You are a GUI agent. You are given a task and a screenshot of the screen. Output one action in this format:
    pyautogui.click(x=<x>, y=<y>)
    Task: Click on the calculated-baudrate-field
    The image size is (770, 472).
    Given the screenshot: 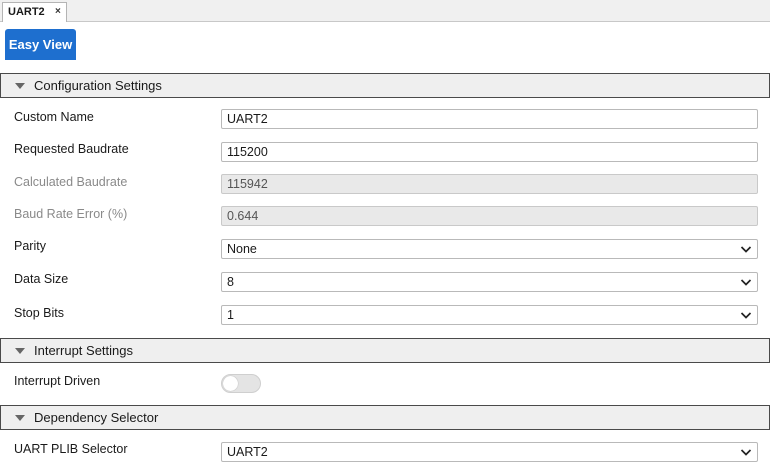 What is the action you would take?
    pyautogui.click(x=489, y=184)
    